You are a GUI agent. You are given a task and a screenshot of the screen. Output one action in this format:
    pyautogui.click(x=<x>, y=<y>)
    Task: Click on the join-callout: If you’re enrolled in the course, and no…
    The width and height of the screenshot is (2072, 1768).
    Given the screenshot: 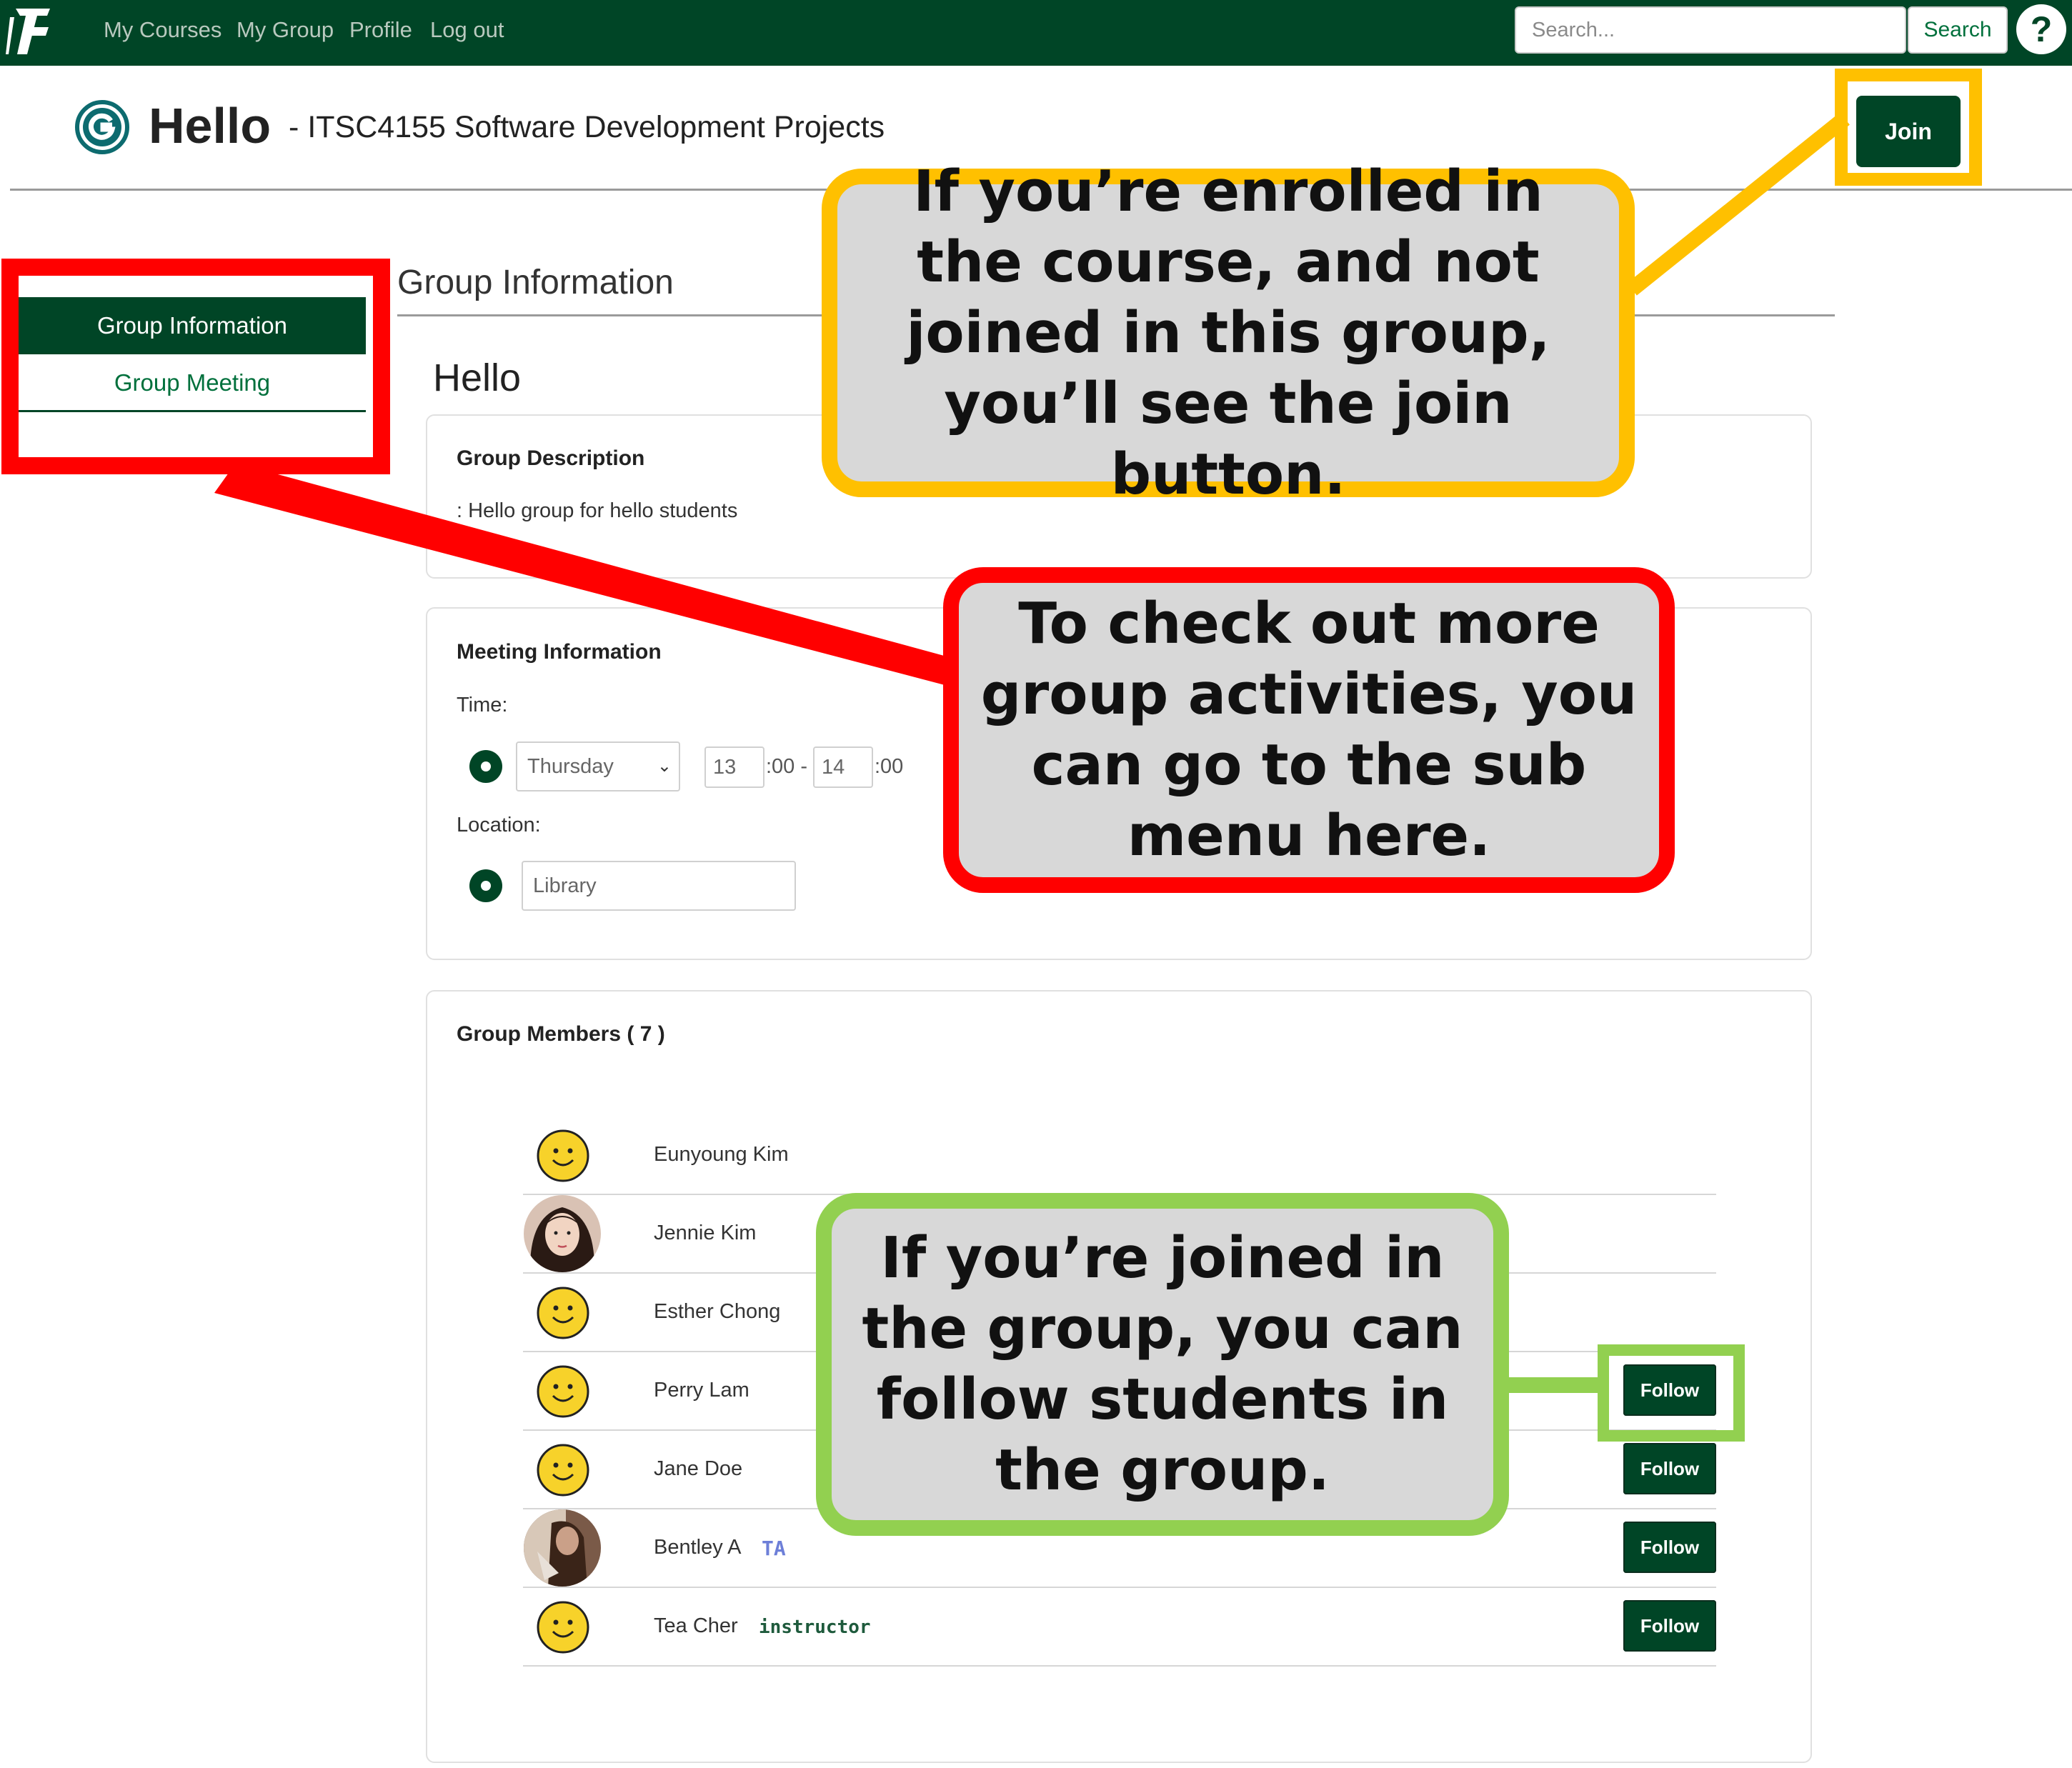 What is the action you would take?
    pyautogui.click(x=1228, y=333)
    